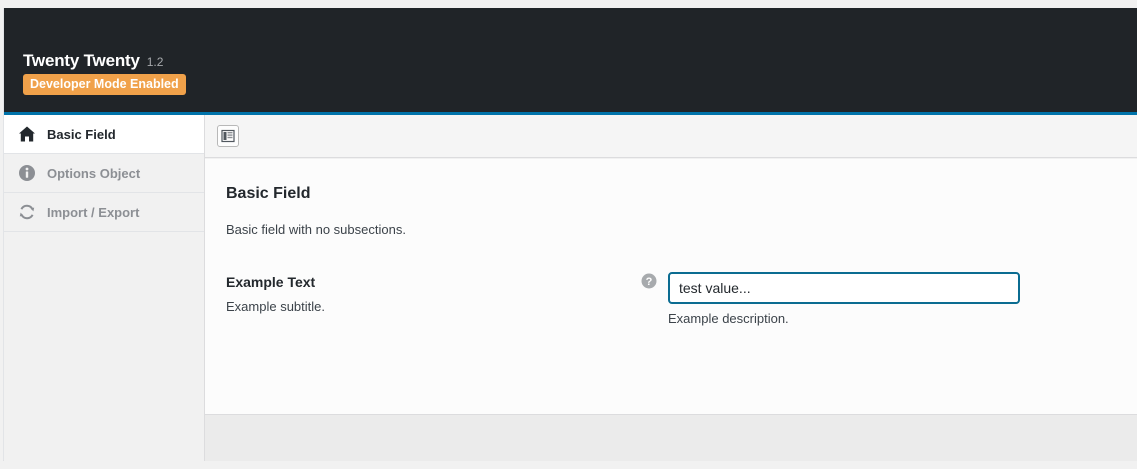 The image size is (1137, 469). Describe the element at coordinates (104, 84) in the screenshot. I see `developer-mode-badge: Developer Mode Enabled` at that location.